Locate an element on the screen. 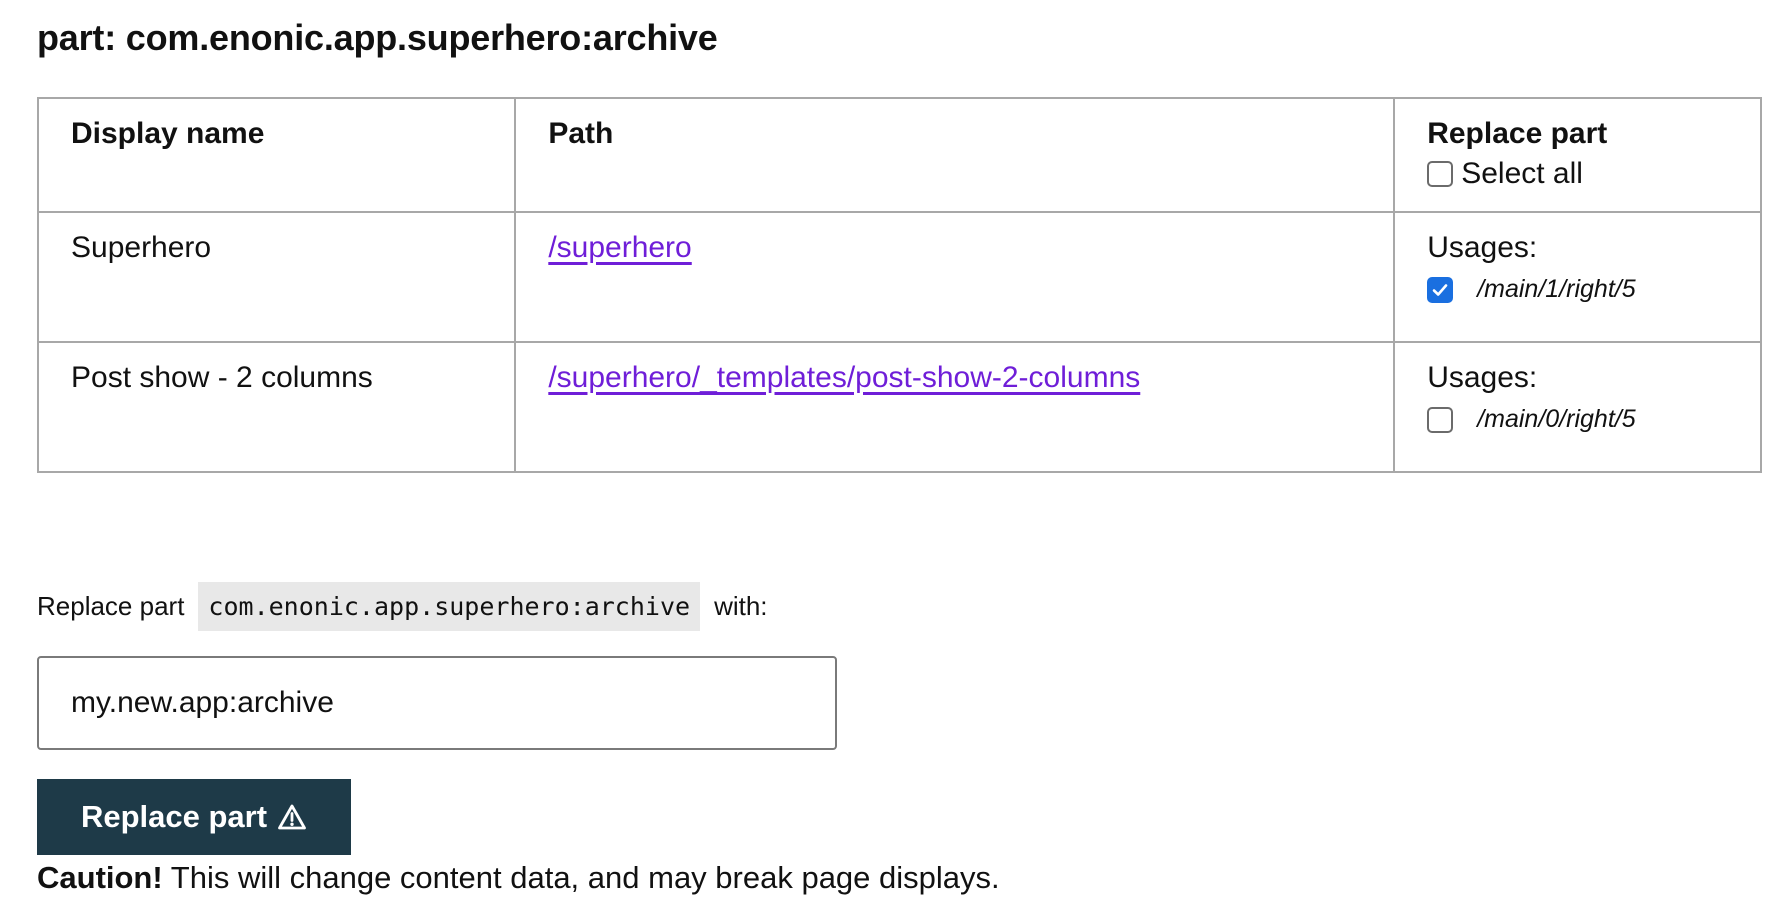 The width and height of the screenshot is (1790, 902). header-replace-part-label: Replace part is located at coordinates (1517, 133).